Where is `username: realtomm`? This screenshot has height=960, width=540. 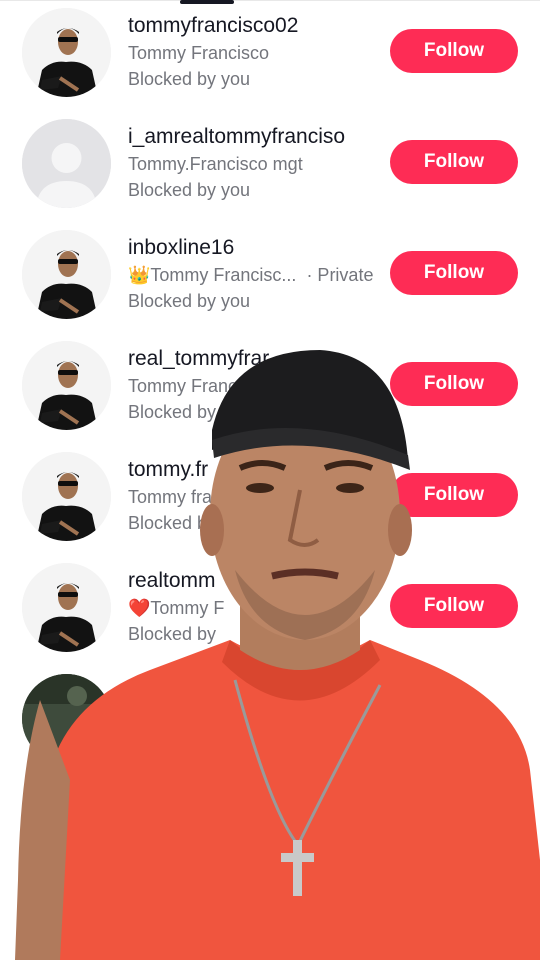 username: realtomm is located at coordinates (172, 581).